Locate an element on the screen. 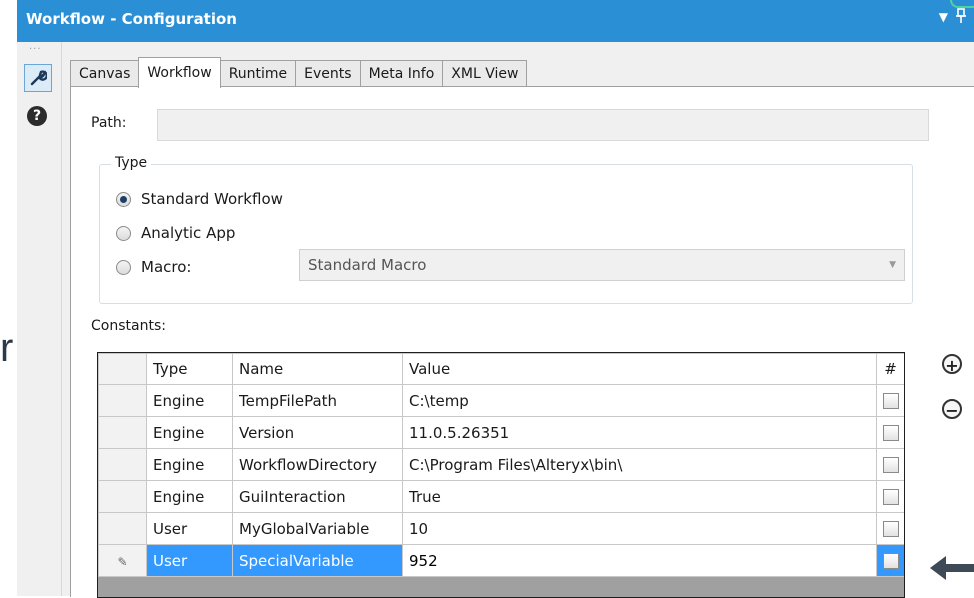 Image resolution: width=974 pixels, height=598 pixels. cell-name: WorkflowDirectory is located at coordinates (317, 464).